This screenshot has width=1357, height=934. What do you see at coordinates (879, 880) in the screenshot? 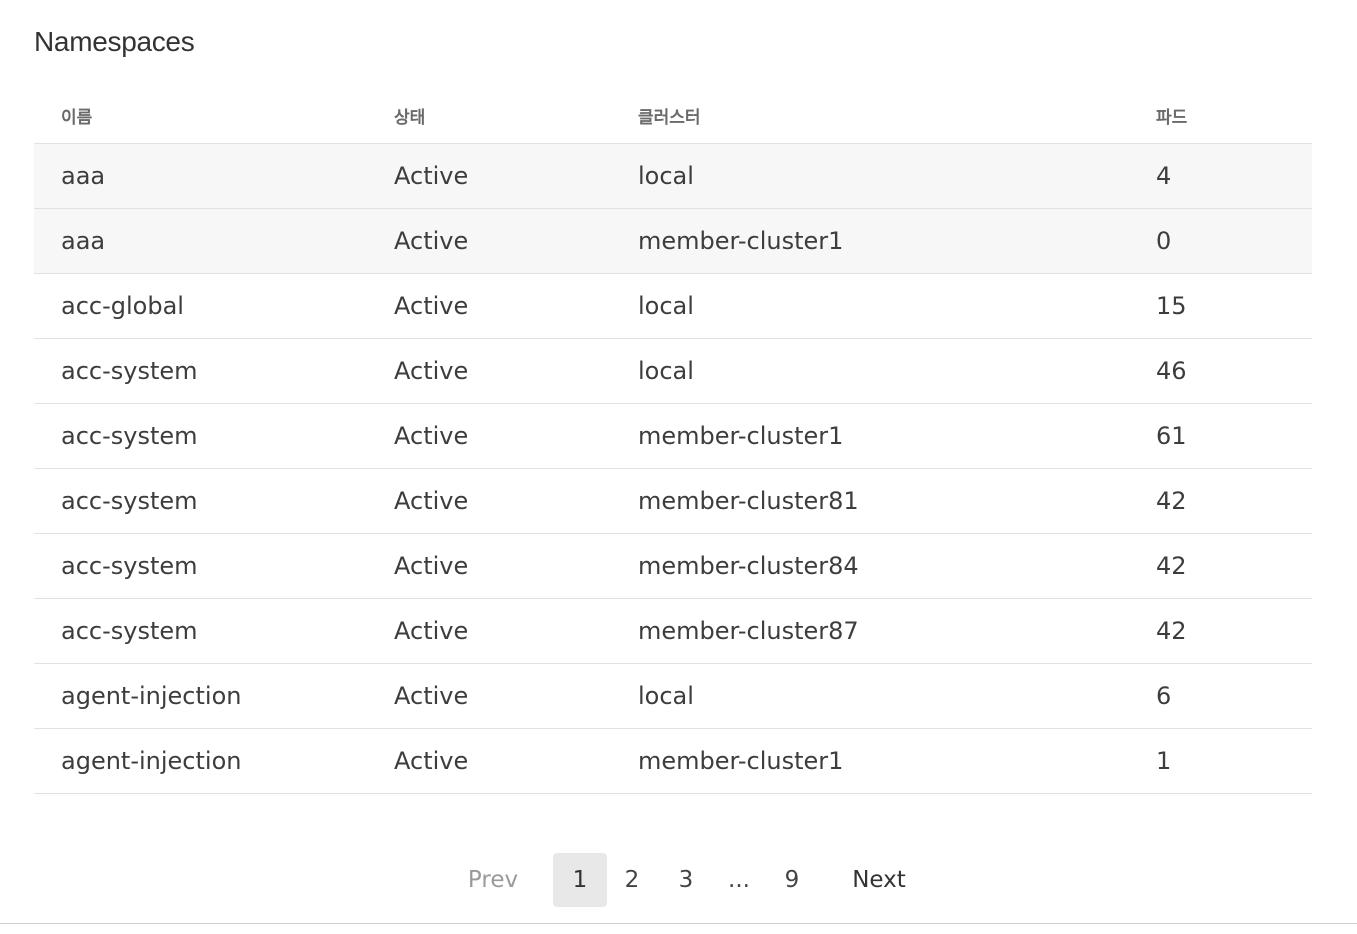
I see `next-page-button: Next` at bounding box center [879, 880].